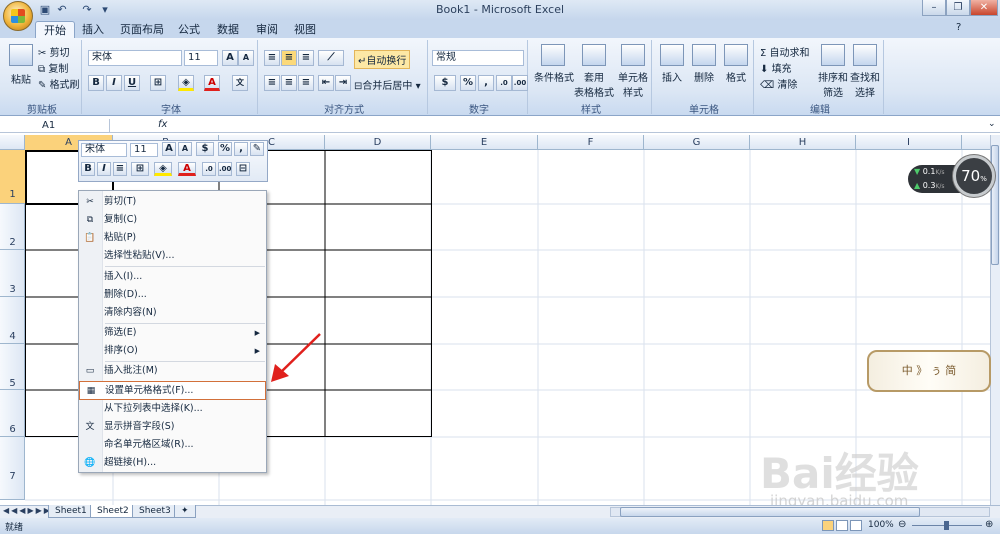 The image size is (1000, 534). What do you see at coordinates (468, 83) in the screenshot?
I see `percent-icon: %` at bounding box center [468, 83].